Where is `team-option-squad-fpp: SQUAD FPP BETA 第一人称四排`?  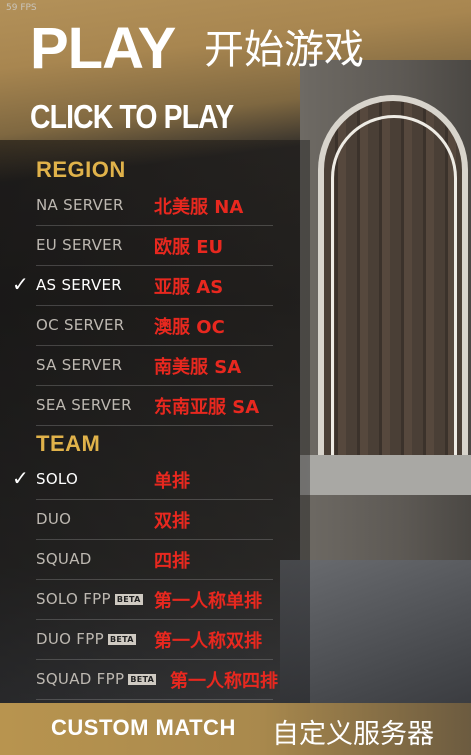 team-option-squad-fpp: SQUAD FPP BETA 第一人称四排 is located at coordinates (157, 680).